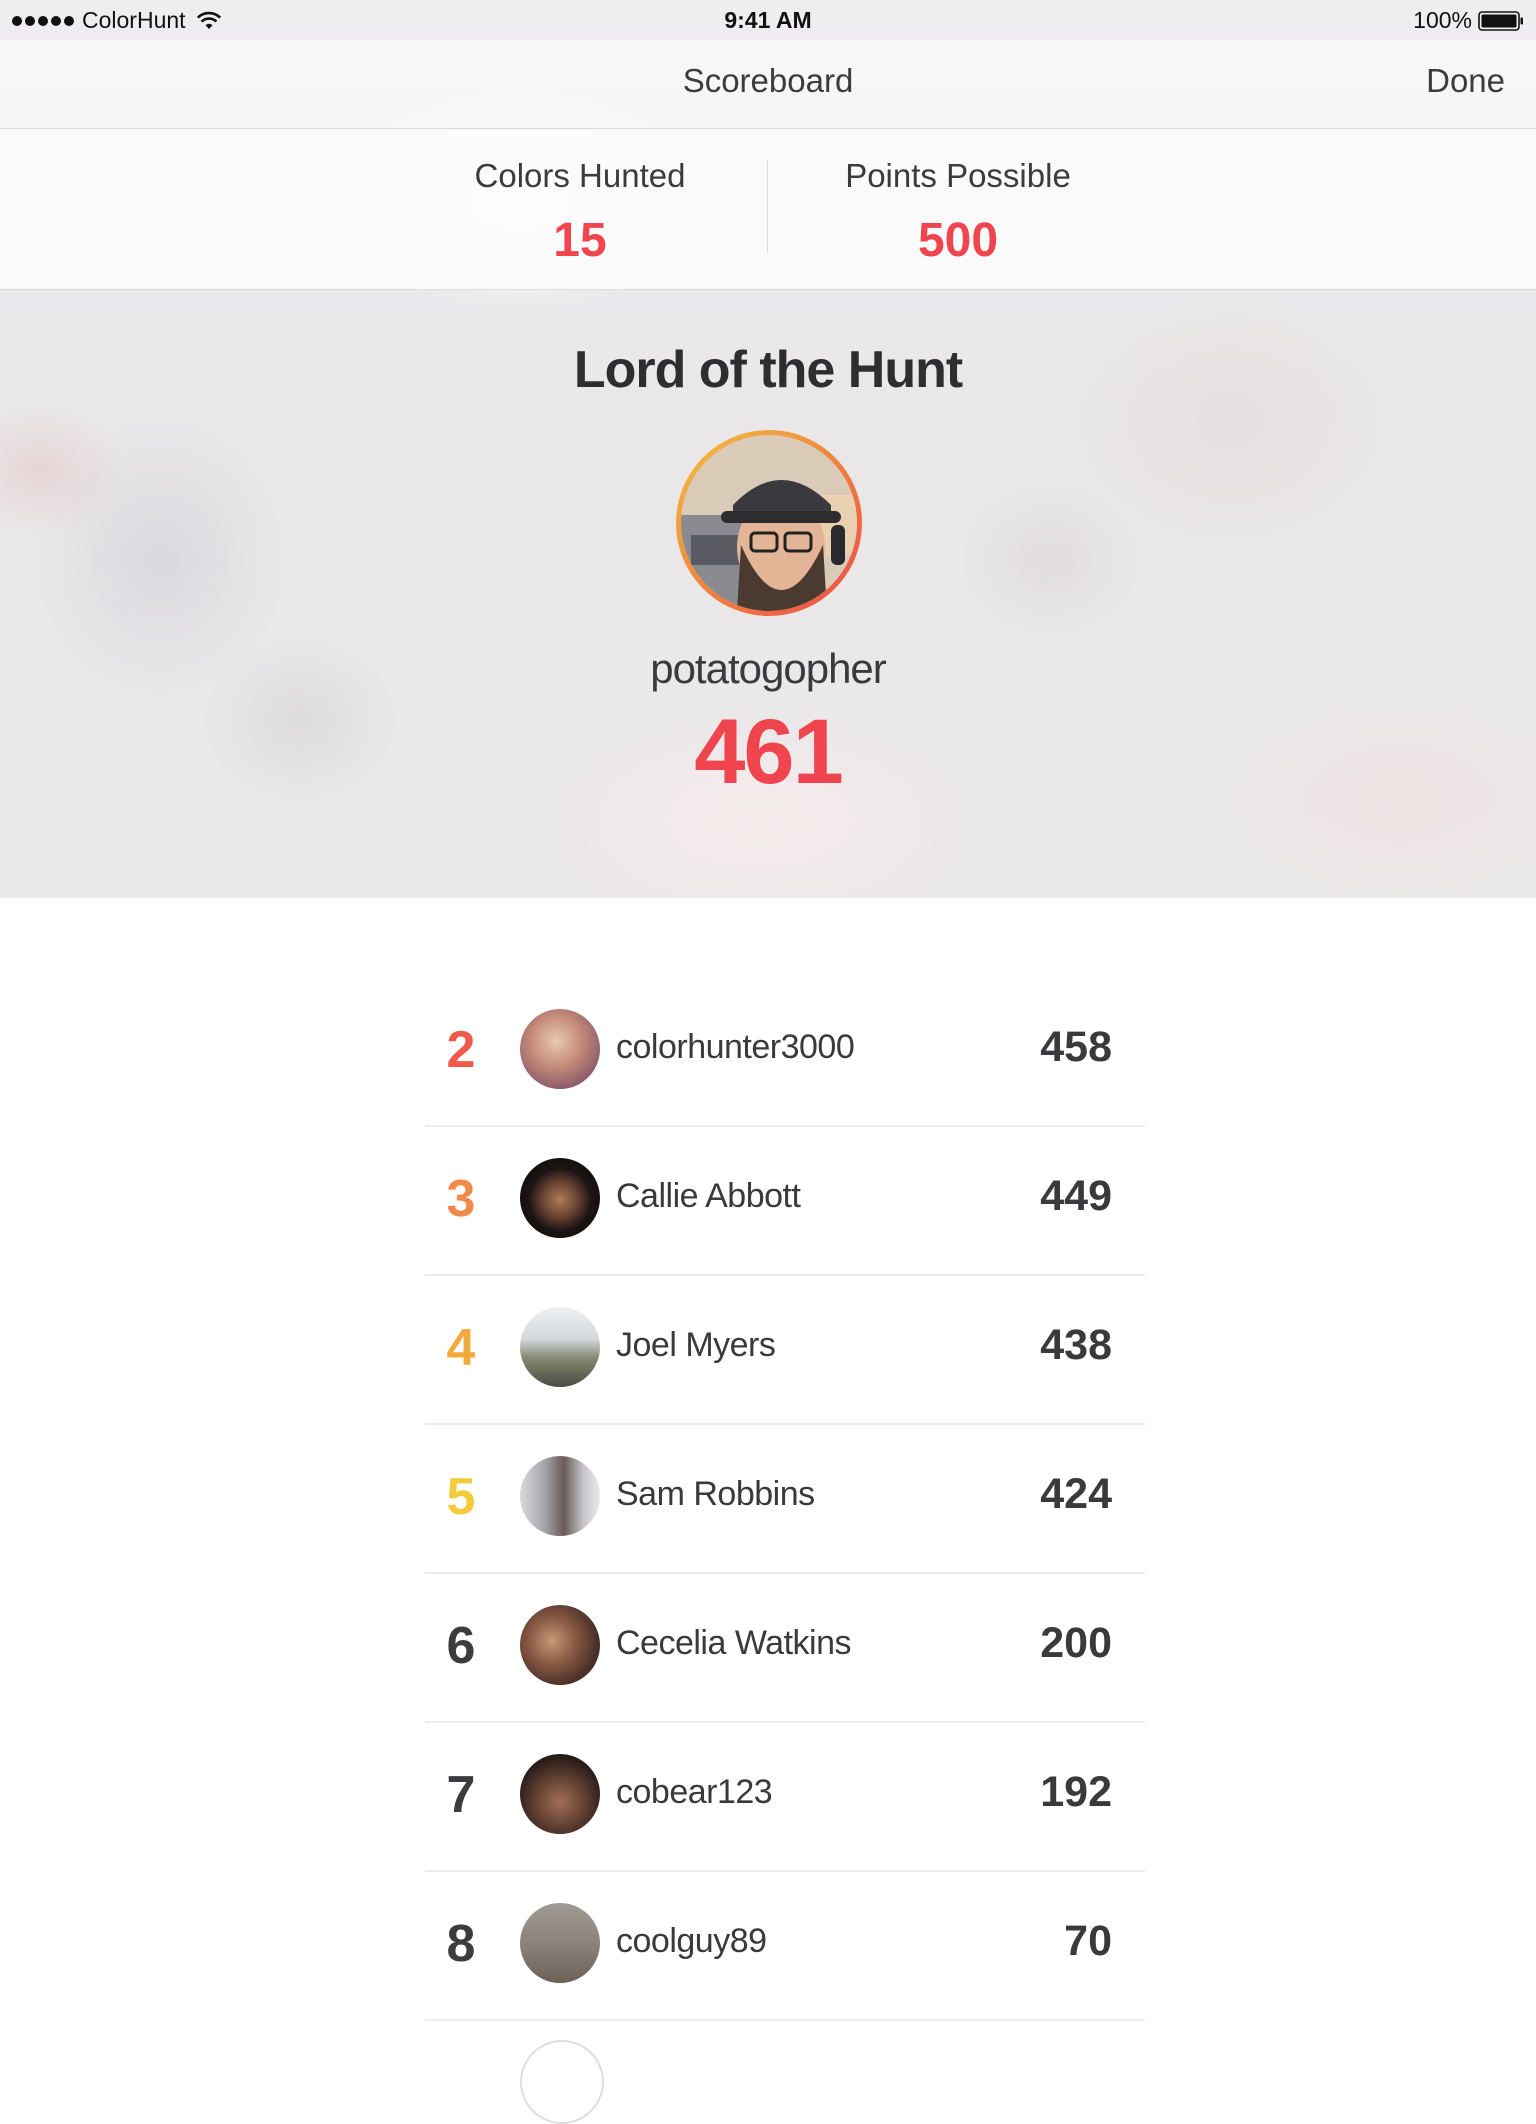 This screenshot has width=1536, height=2124. Describe the element at coordinates (461, 1944) in the screenshot. I see `rank-number: 8` at that location.